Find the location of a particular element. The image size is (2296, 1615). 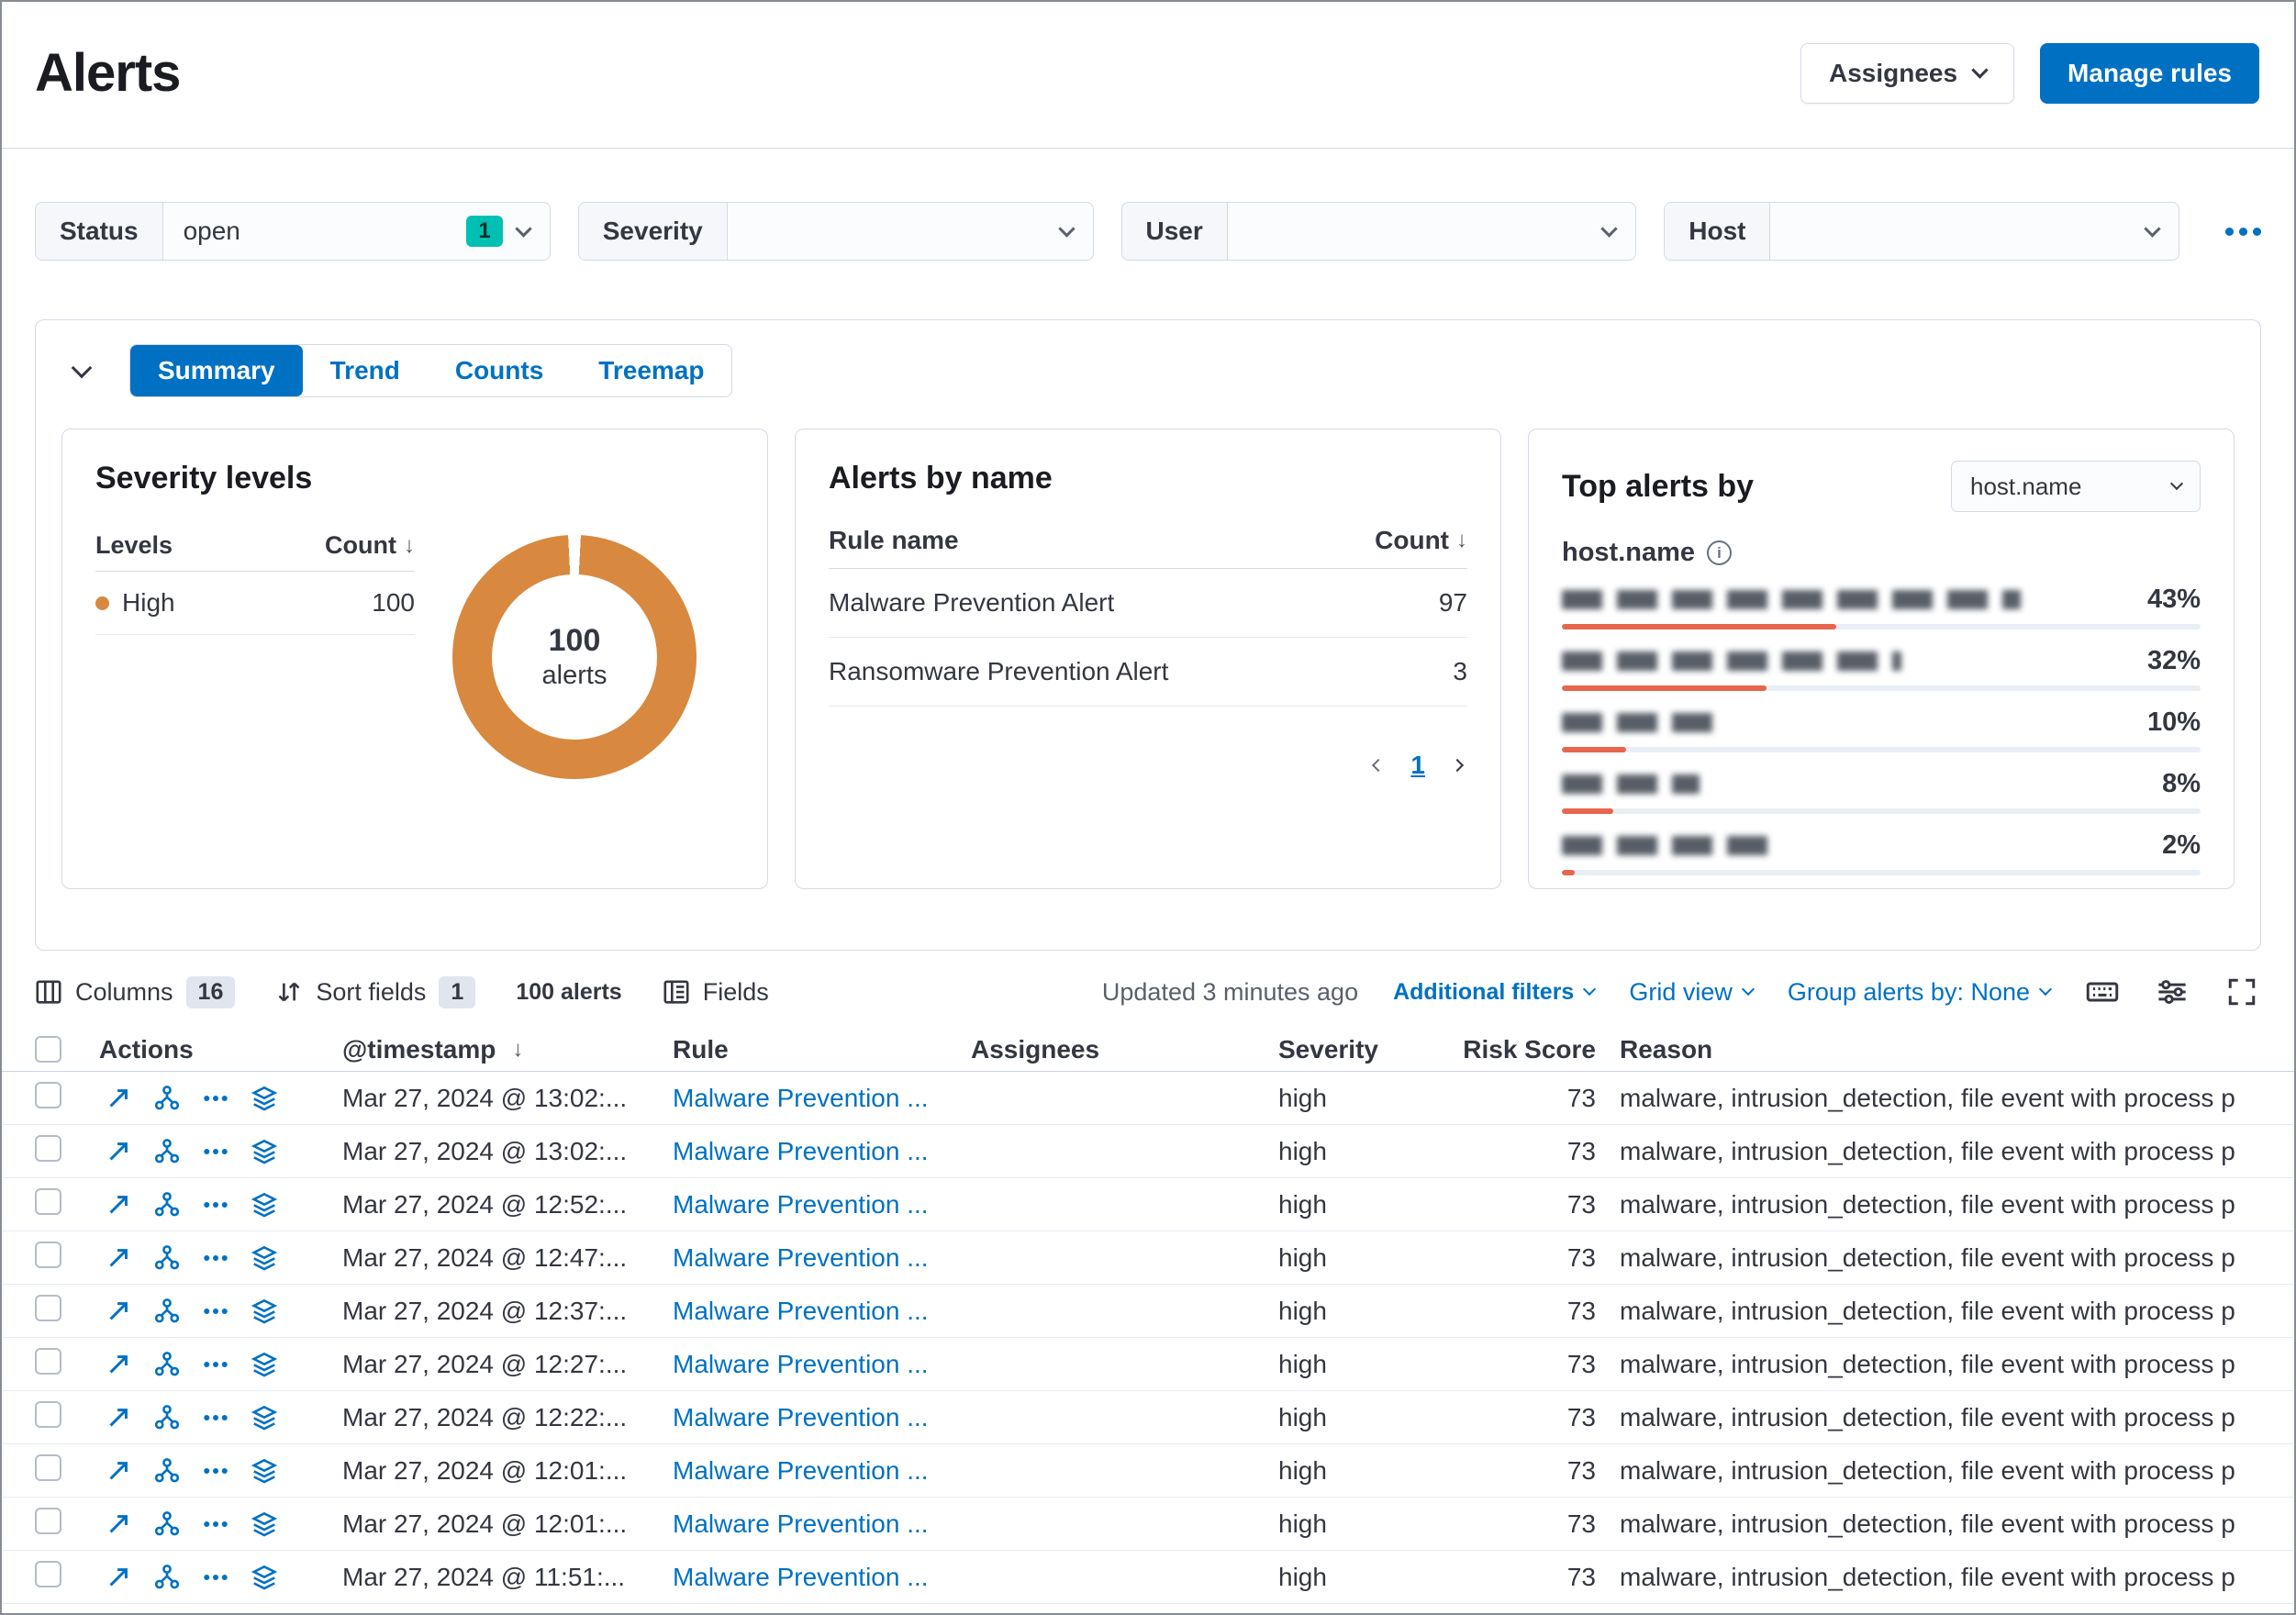

page-number: 1 is located at coordinates (1417, 765).